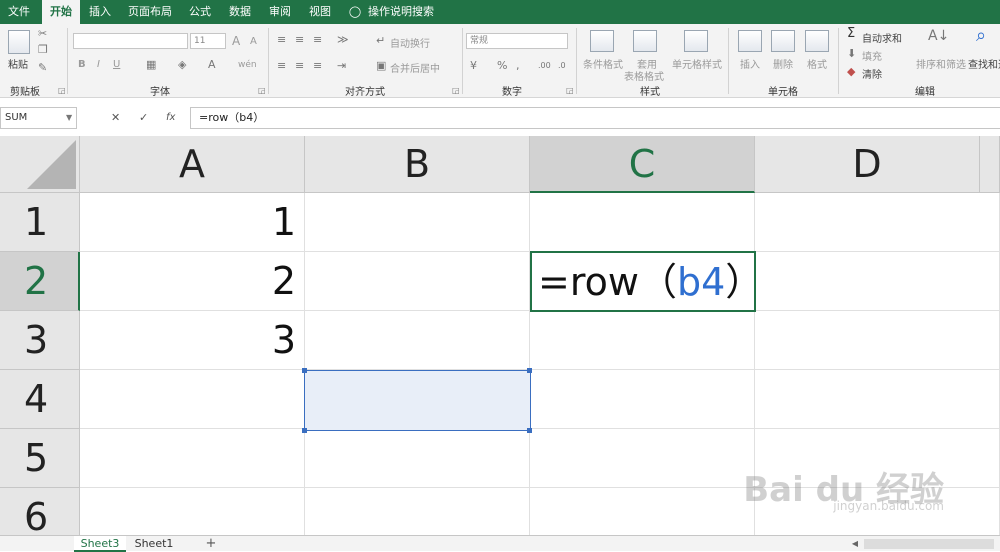 Image resolution: width=1000 pixels, height=552 pixels. Describe the element at coordinates (697, 63) in the screenshot. I see `cell-styles-button: 单元格样式` at that location.